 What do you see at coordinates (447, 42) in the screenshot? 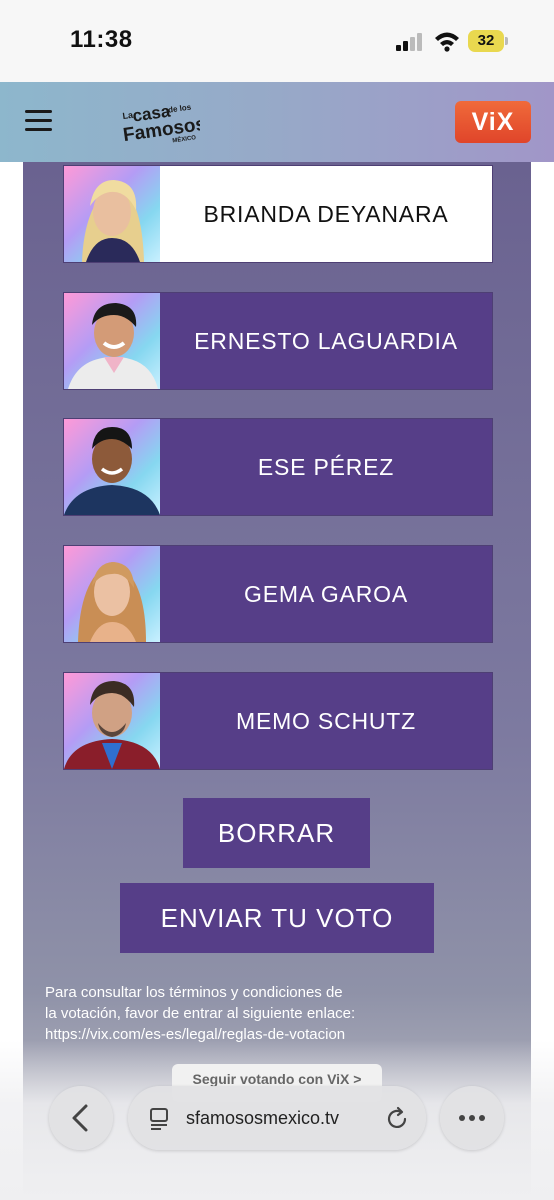
I see `wifi-icon` at bounding box center [447, 42].